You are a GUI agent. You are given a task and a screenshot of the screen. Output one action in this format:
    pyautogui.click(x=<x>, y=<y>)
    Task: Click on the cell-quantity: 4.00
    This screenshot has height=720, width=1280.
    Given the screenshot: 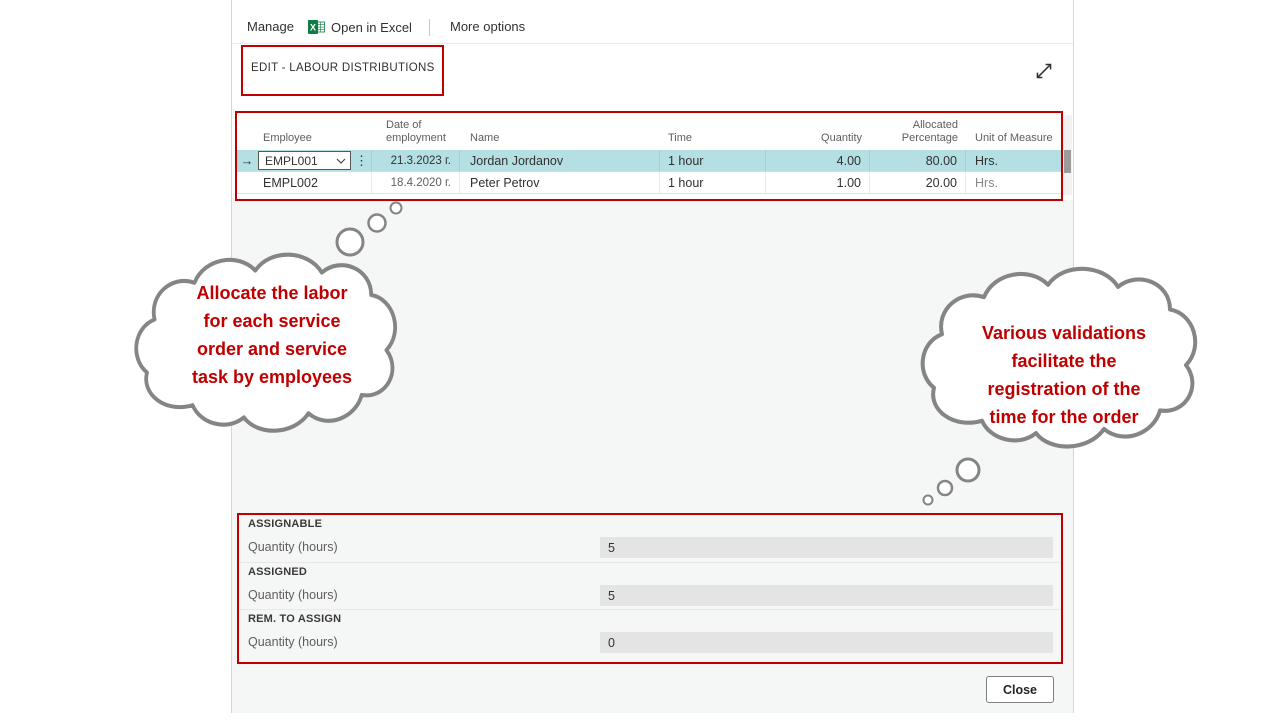 What is the action you would take?
    pyautogui.click(x=818, y=160)
    